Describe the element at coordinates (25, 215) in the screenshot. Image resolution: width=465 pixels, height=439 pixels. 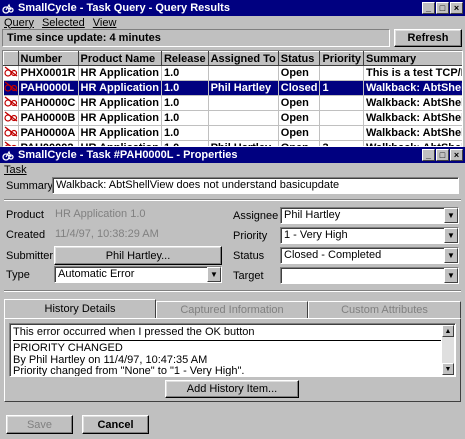
I see `product-label: Product` at that location.